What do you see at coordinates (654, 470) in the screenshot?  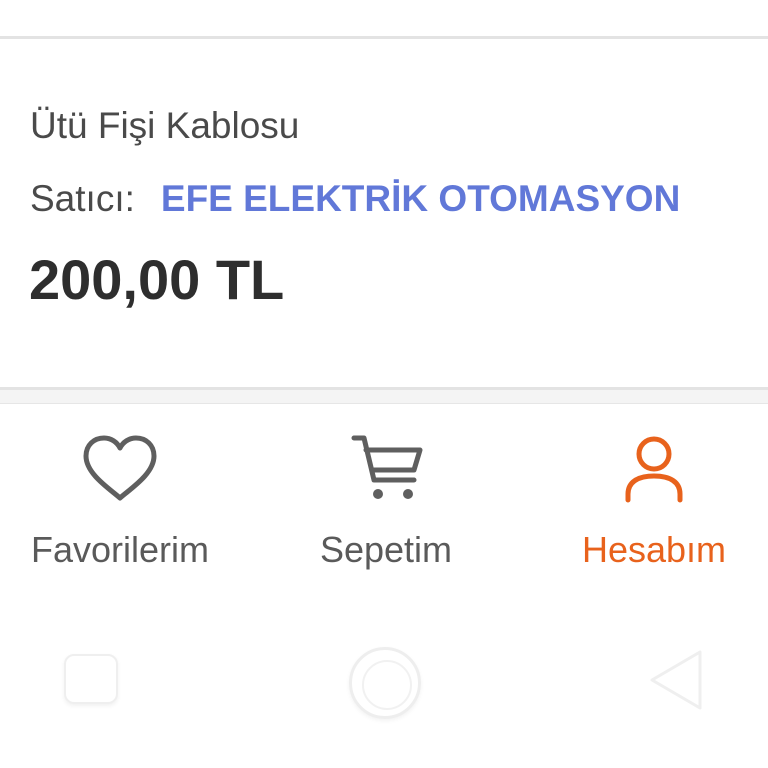 I see `user-icon` at bounding box center [654, 470].